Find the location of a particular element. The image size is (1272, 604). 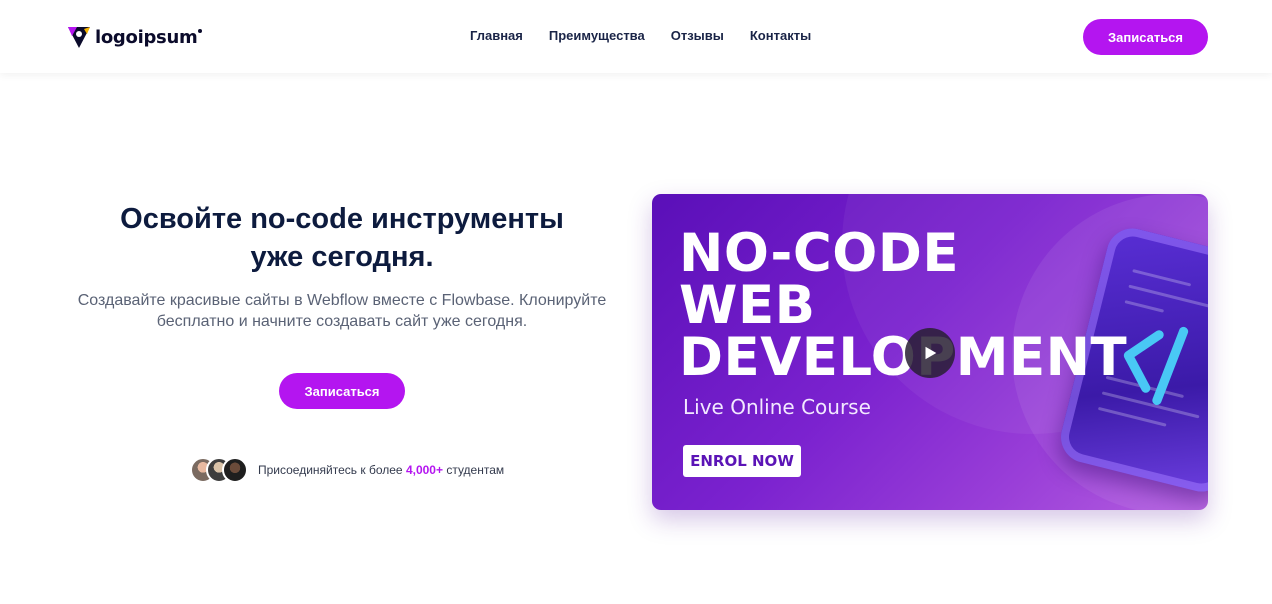

students-count: 4,000+ is located at coordinates (424, 470).